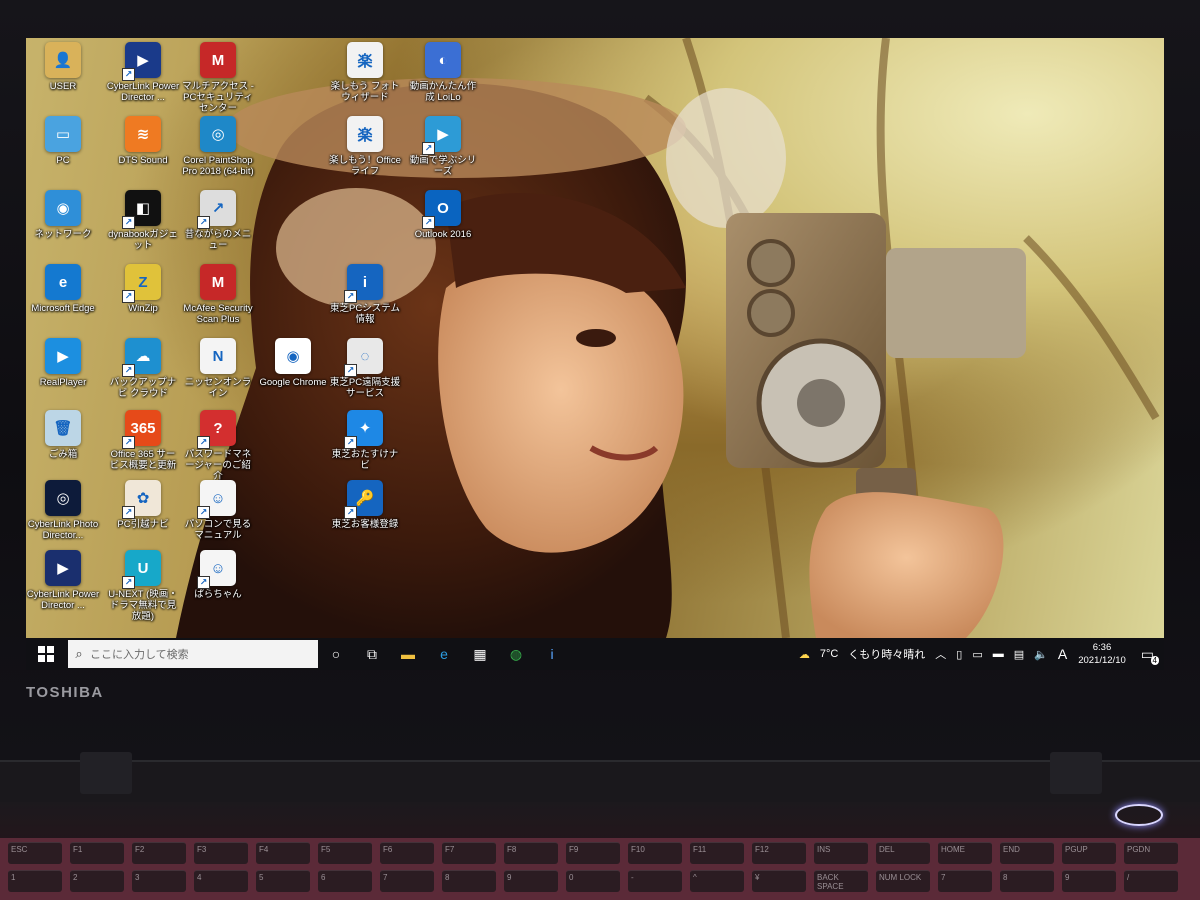  Describe the element at coordinates (372, 654) in the screenshot. I see `task-view-icon: ⧉` at that location.